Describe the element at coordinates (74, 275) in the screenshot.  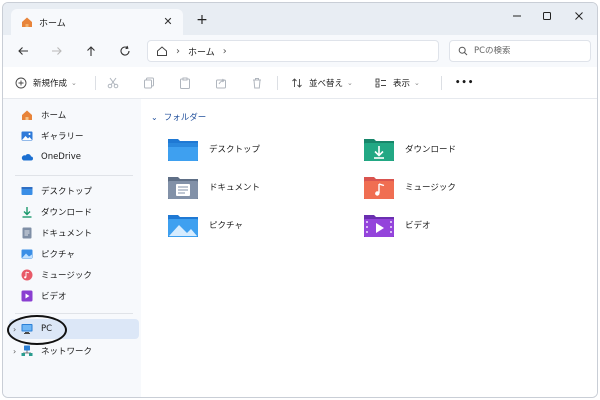
I see `sidebar-item-music: ミュージック` at that location.